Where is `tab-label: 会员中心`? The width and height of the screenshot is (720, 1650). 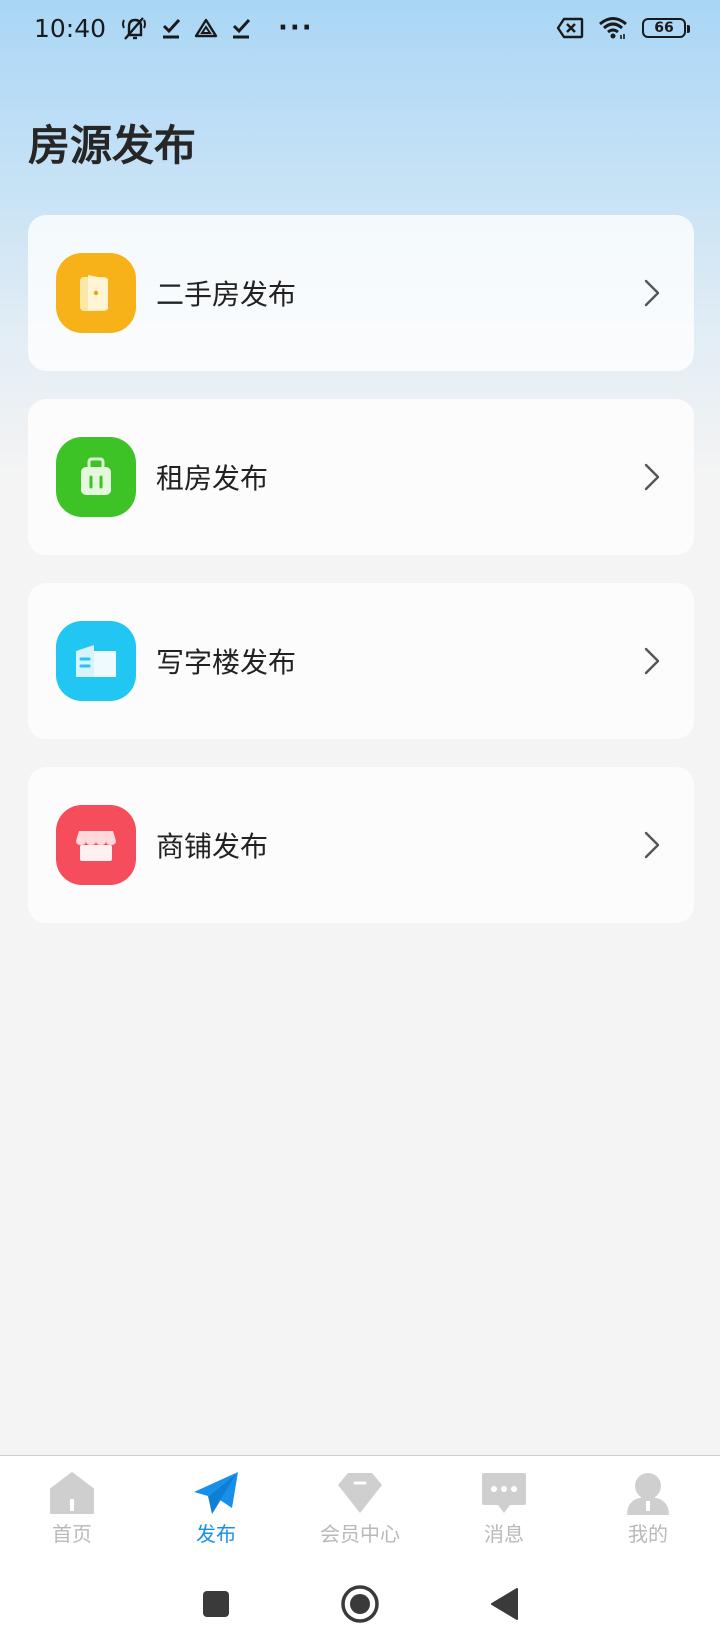 tab-label: 会员中心 is located at coordinates (360, 1534).